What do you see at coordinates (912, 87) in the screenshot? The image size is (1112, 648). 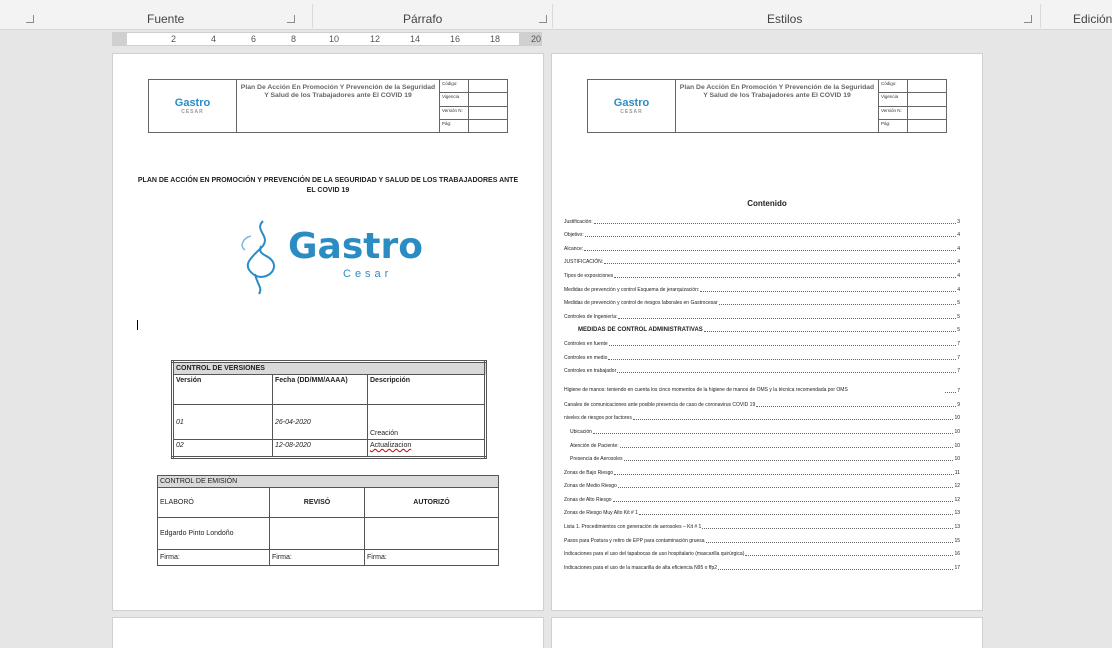 I see `meta-code: Código:` at bounding box center [912, 87].